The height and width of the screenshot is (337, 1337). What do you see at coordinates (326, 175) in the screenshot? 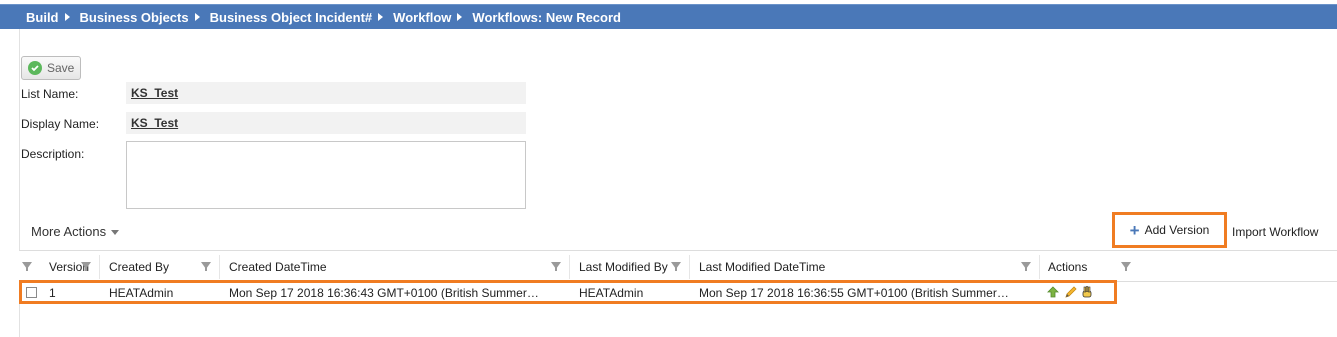
I see `description-field` at bounding box center [326, 175].